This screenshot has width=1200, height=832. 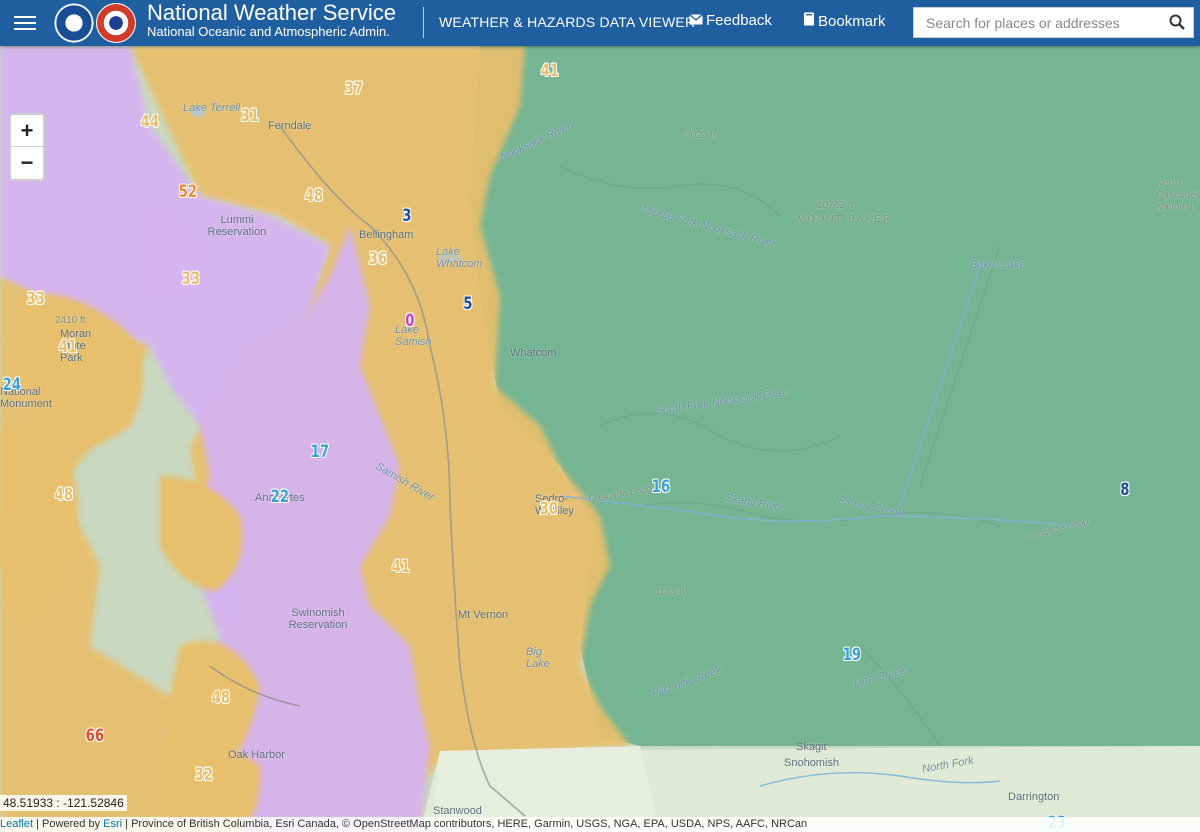 What do you see at coordinates (290, 126) in the screenshot?
I see `place-ferndale: Ferndale` at bounding box center [290, 126].